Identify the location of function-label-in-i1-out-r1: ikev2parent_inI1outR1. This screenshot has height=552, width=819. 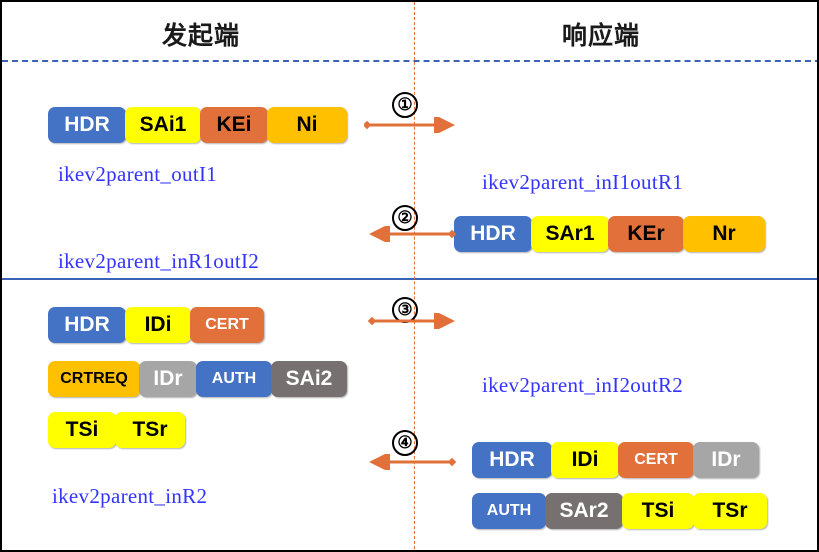
(583, 182).